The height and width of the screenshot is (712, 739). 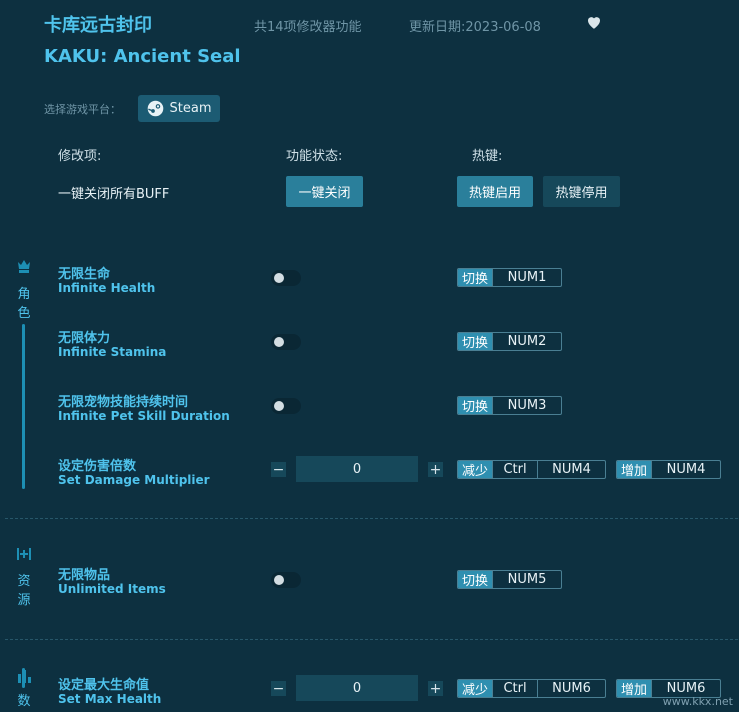 I want to click on option-label-en: Infinite Pet Skill Duration, so click(x=144, y=416).